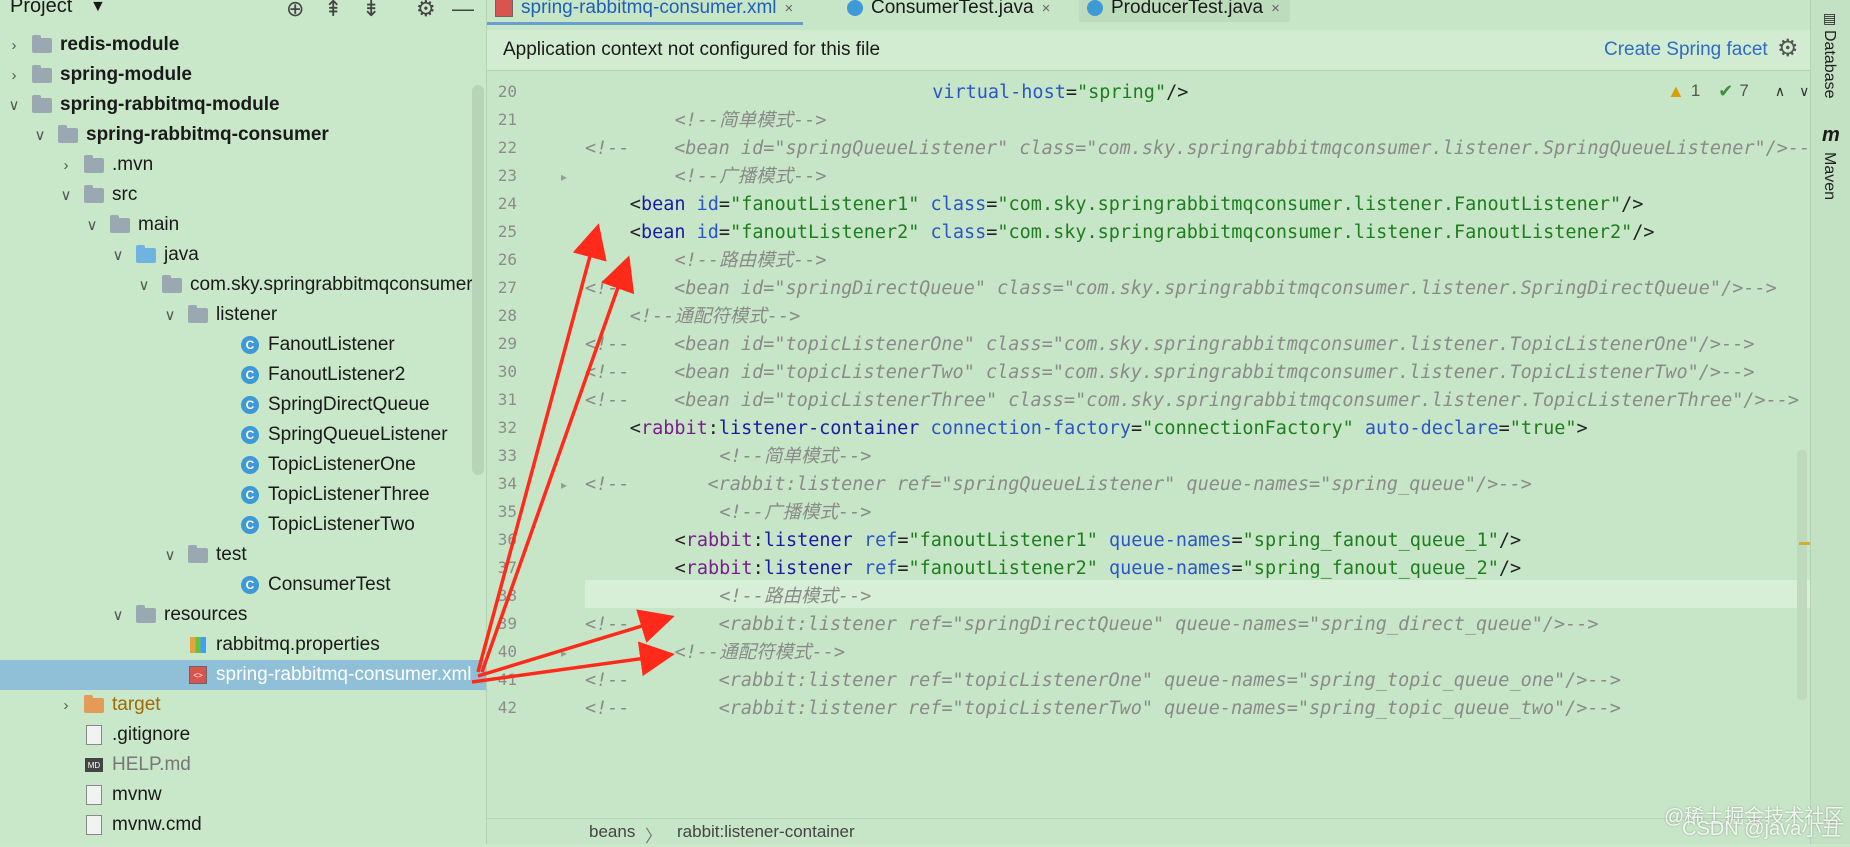 The width and height of the screenshot is (1850, 847). I want to click on tree-item: C ConsumerTest, so click(243, 585).